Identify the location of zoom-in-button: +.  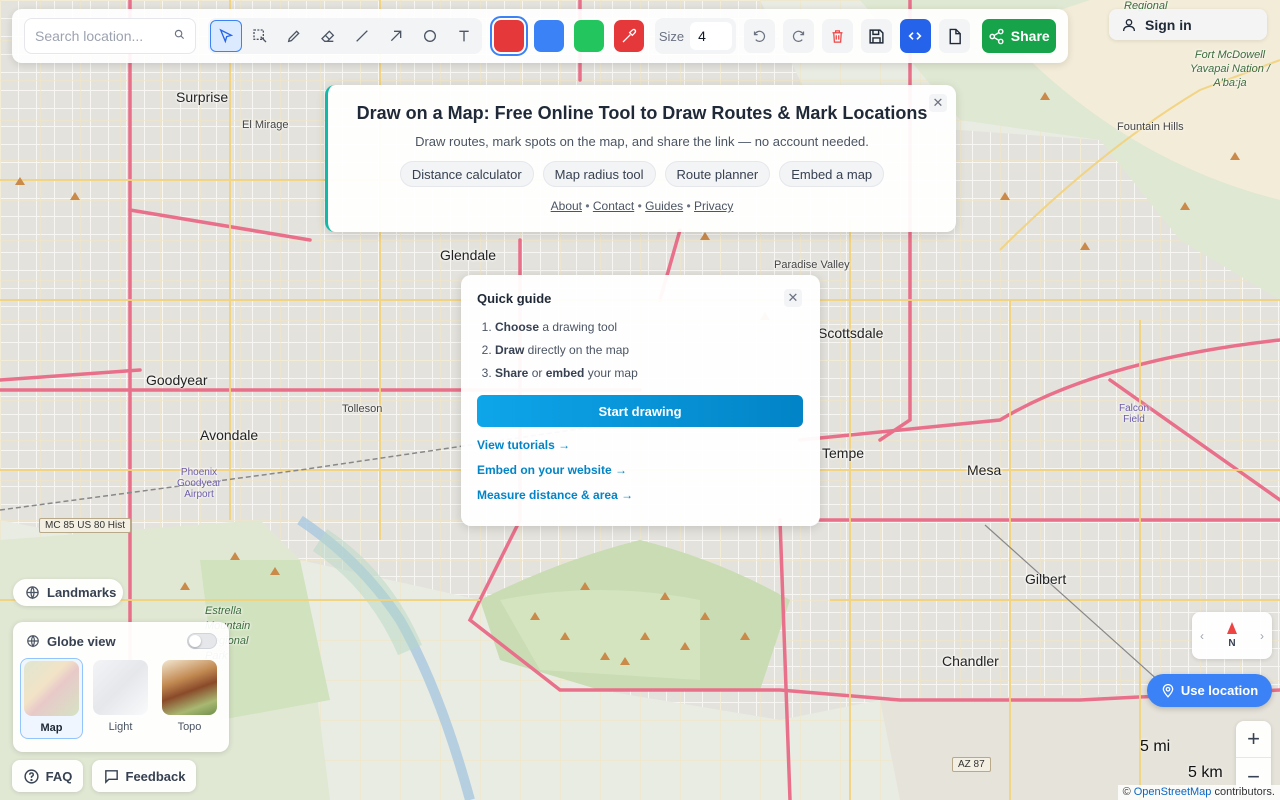
(1253, 739).